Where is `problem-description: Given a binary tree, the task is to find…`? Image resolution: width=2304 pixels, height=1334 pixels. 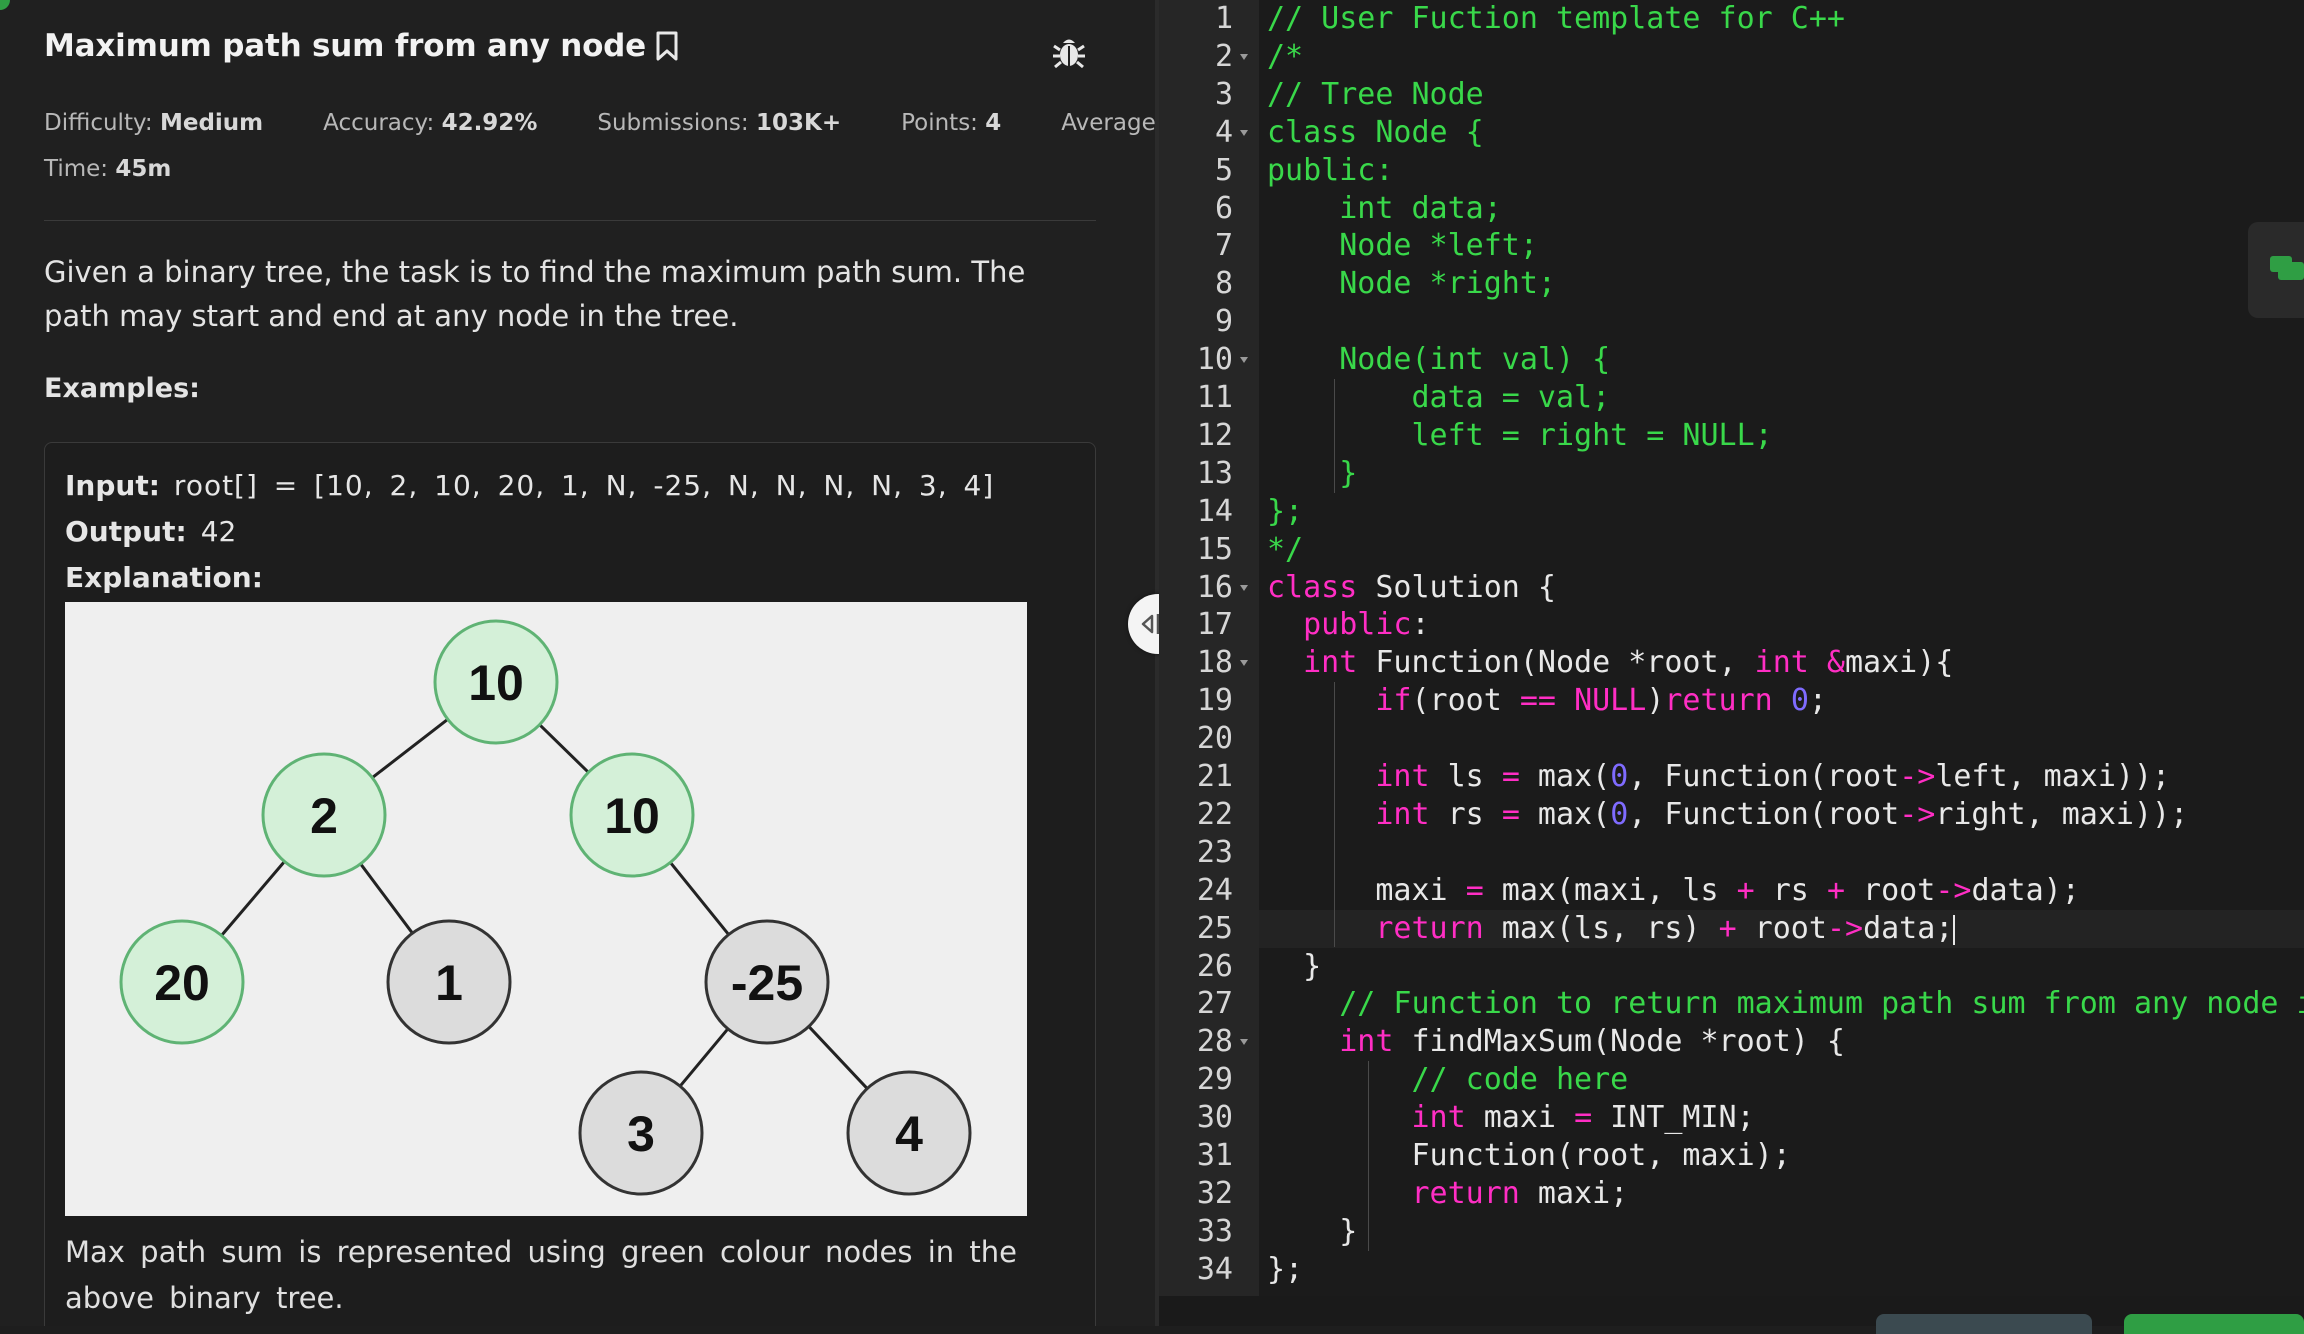
problem-description: Given a binary tree, the task is to find… is located at coordinates (535, 294).